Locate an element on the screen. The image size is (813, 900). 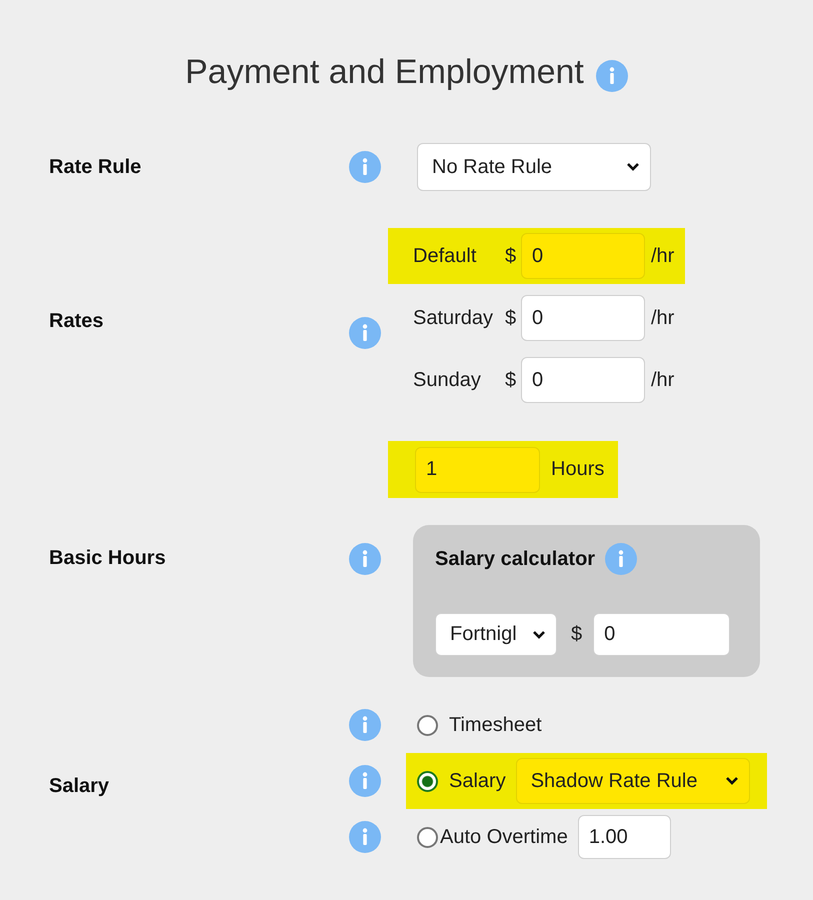
rate-rule-select: Shadow Rate Rule is located at coordinates (633, 781).